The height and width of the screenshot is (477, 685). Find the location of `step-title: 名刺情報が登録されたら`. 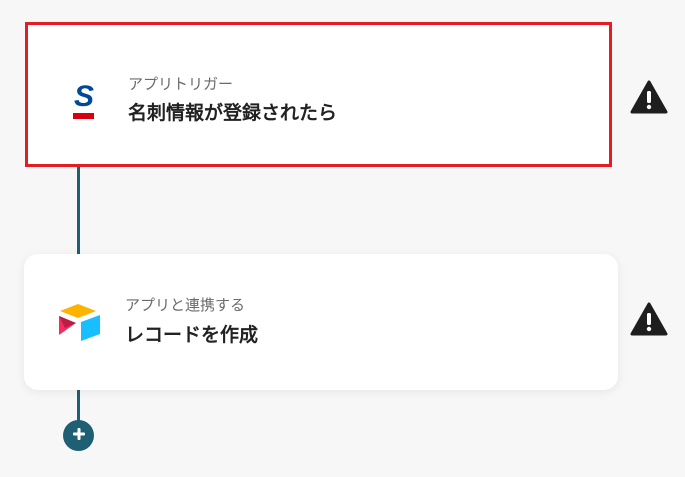

step-title: 名刺情報が登録されたら is located at coordinates (233, 113).